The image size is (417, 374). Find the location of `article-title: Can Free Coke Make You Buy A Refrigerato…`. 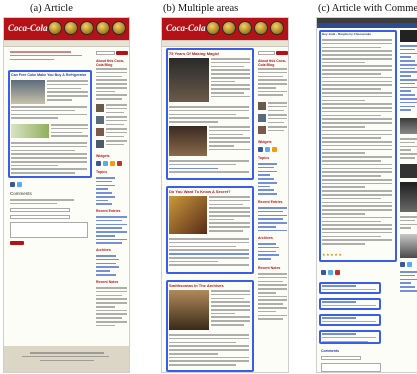

article-title: Can Free Coke Make You Buy A Refrigerato… is located at coordinates (51, 75).